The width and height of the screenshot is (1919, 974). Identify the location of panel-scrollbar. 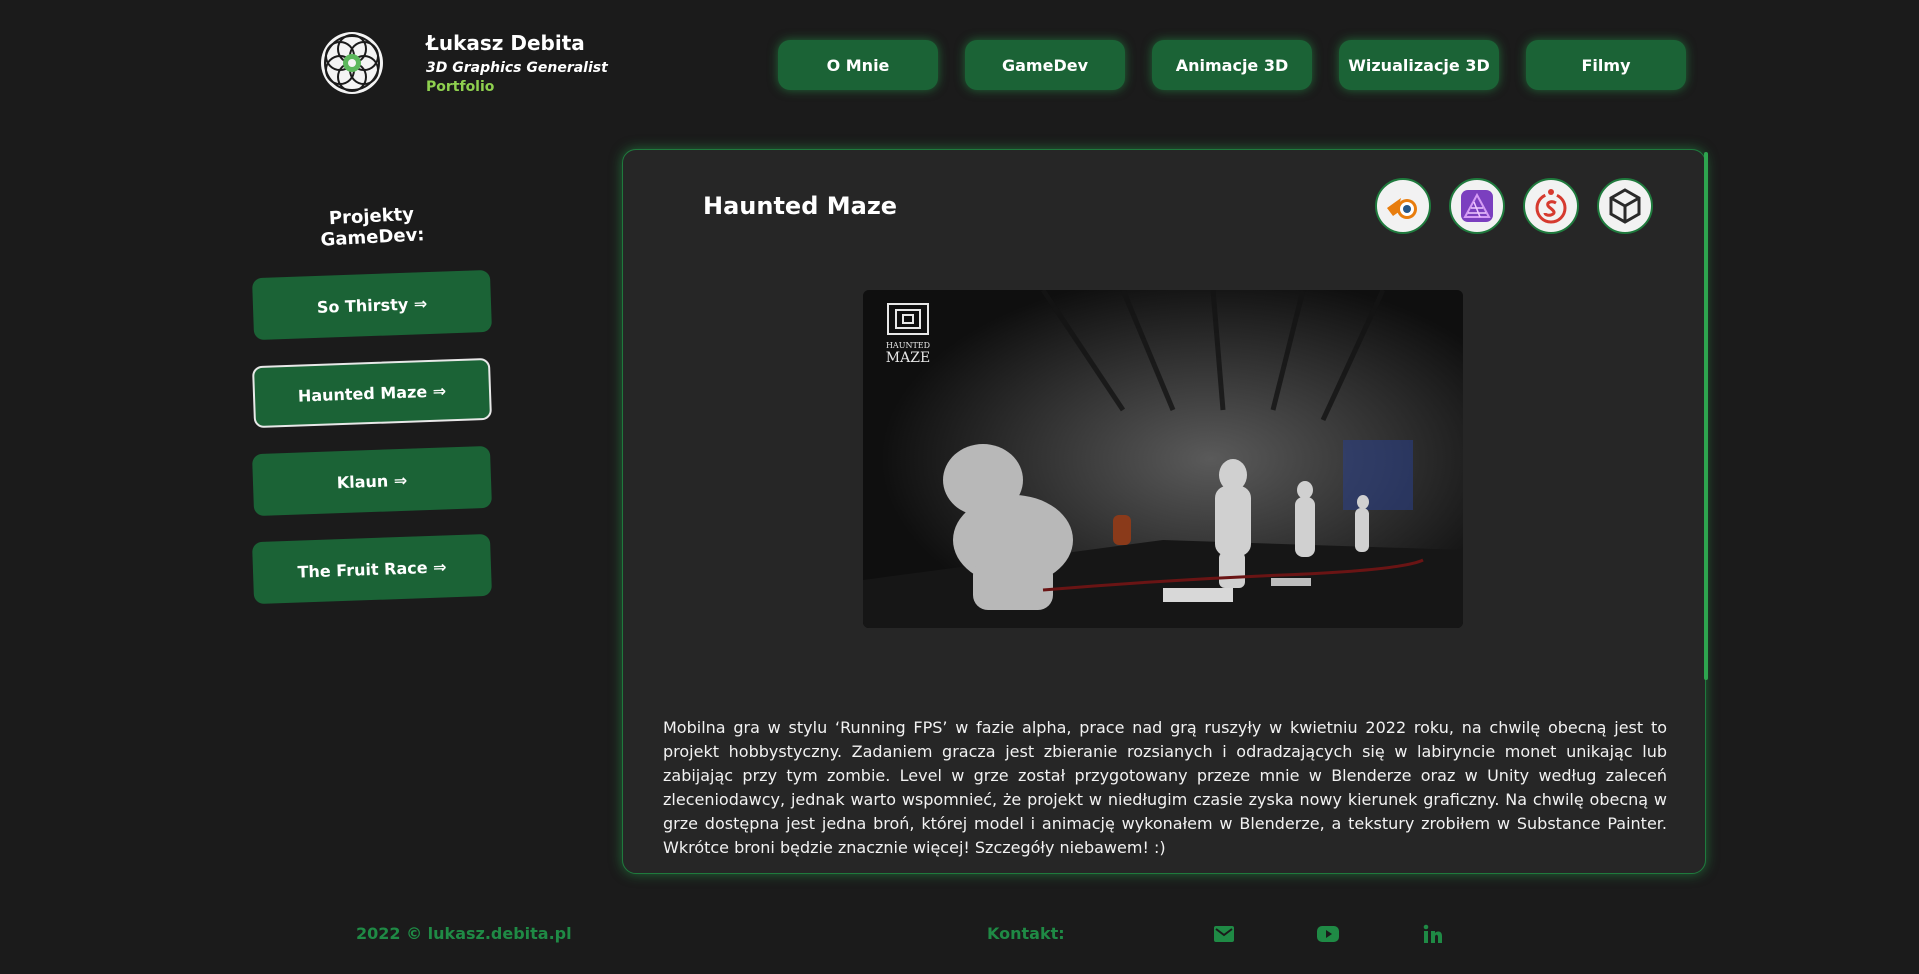
(1706, 416).